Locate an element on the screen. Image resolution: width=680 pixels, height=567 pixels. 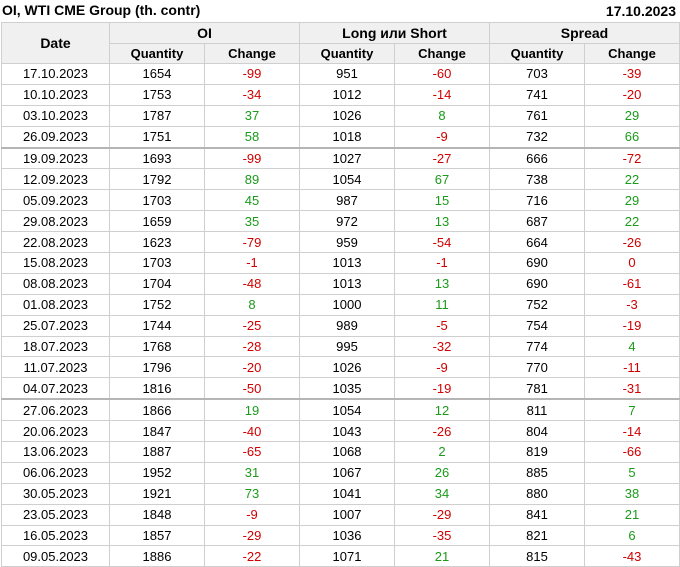
date-cell: 08.08.2023 is located at coordinates (55, 283).